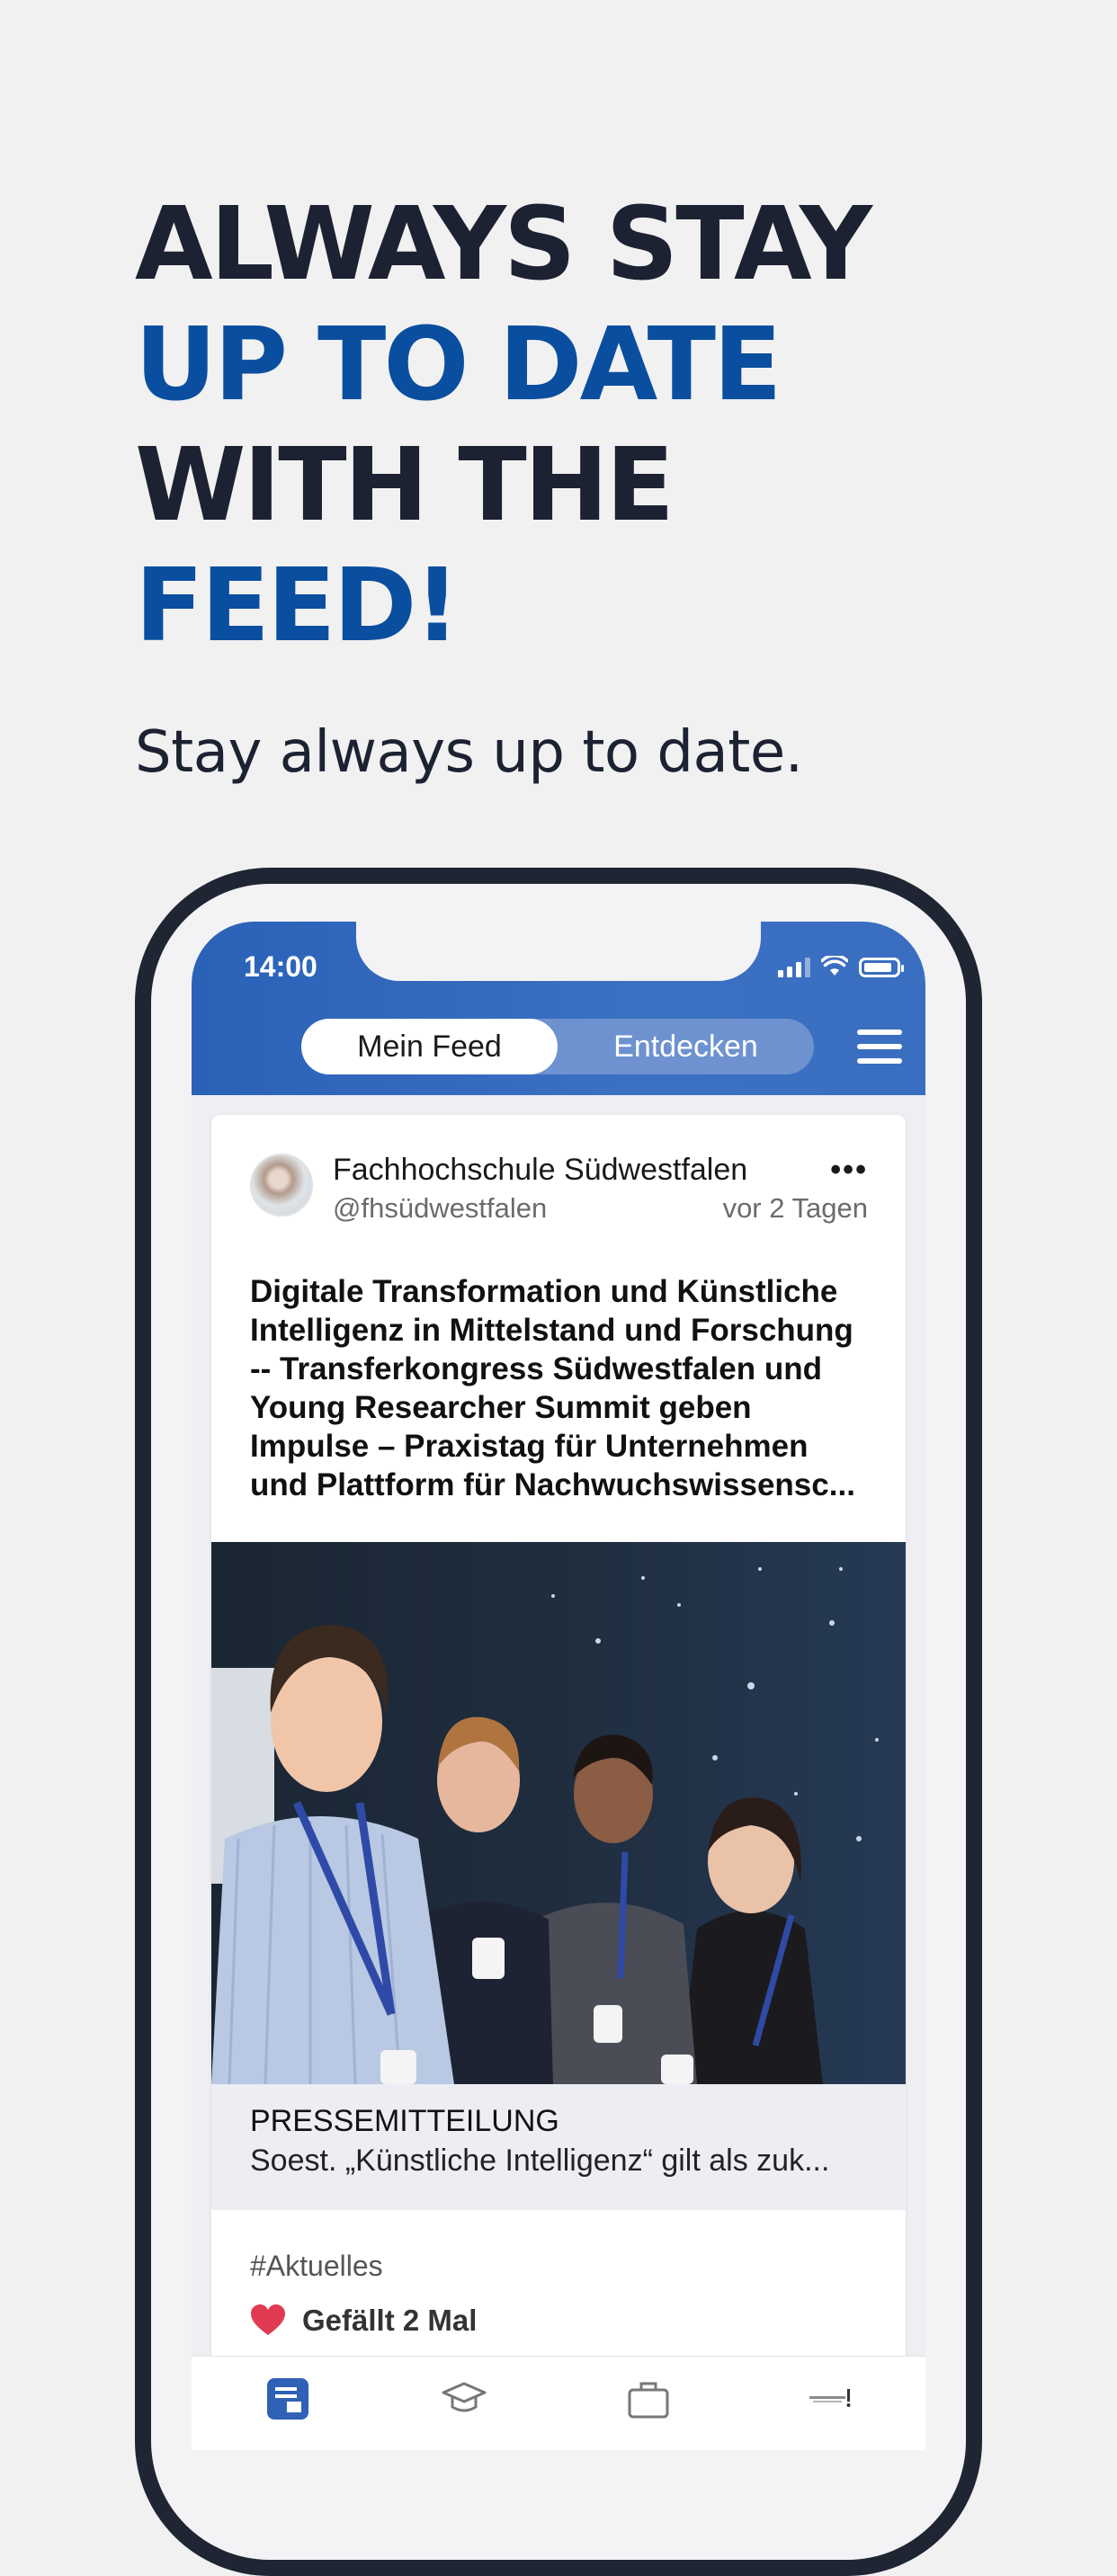 The width and height of the screenshot is (1117, 2576). I want to click on post-time: vor 2 Tagen, so click(795, 1208).